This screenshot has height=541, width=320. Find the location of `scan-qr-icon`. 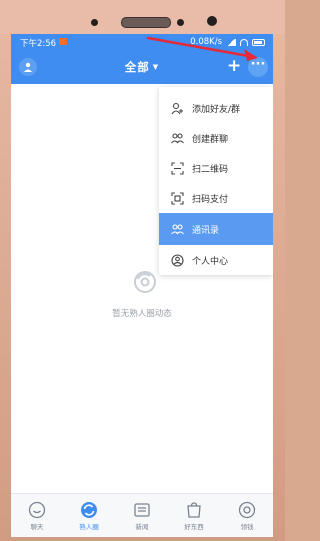

scan-qr-icon is located at coordinates (177, 168).